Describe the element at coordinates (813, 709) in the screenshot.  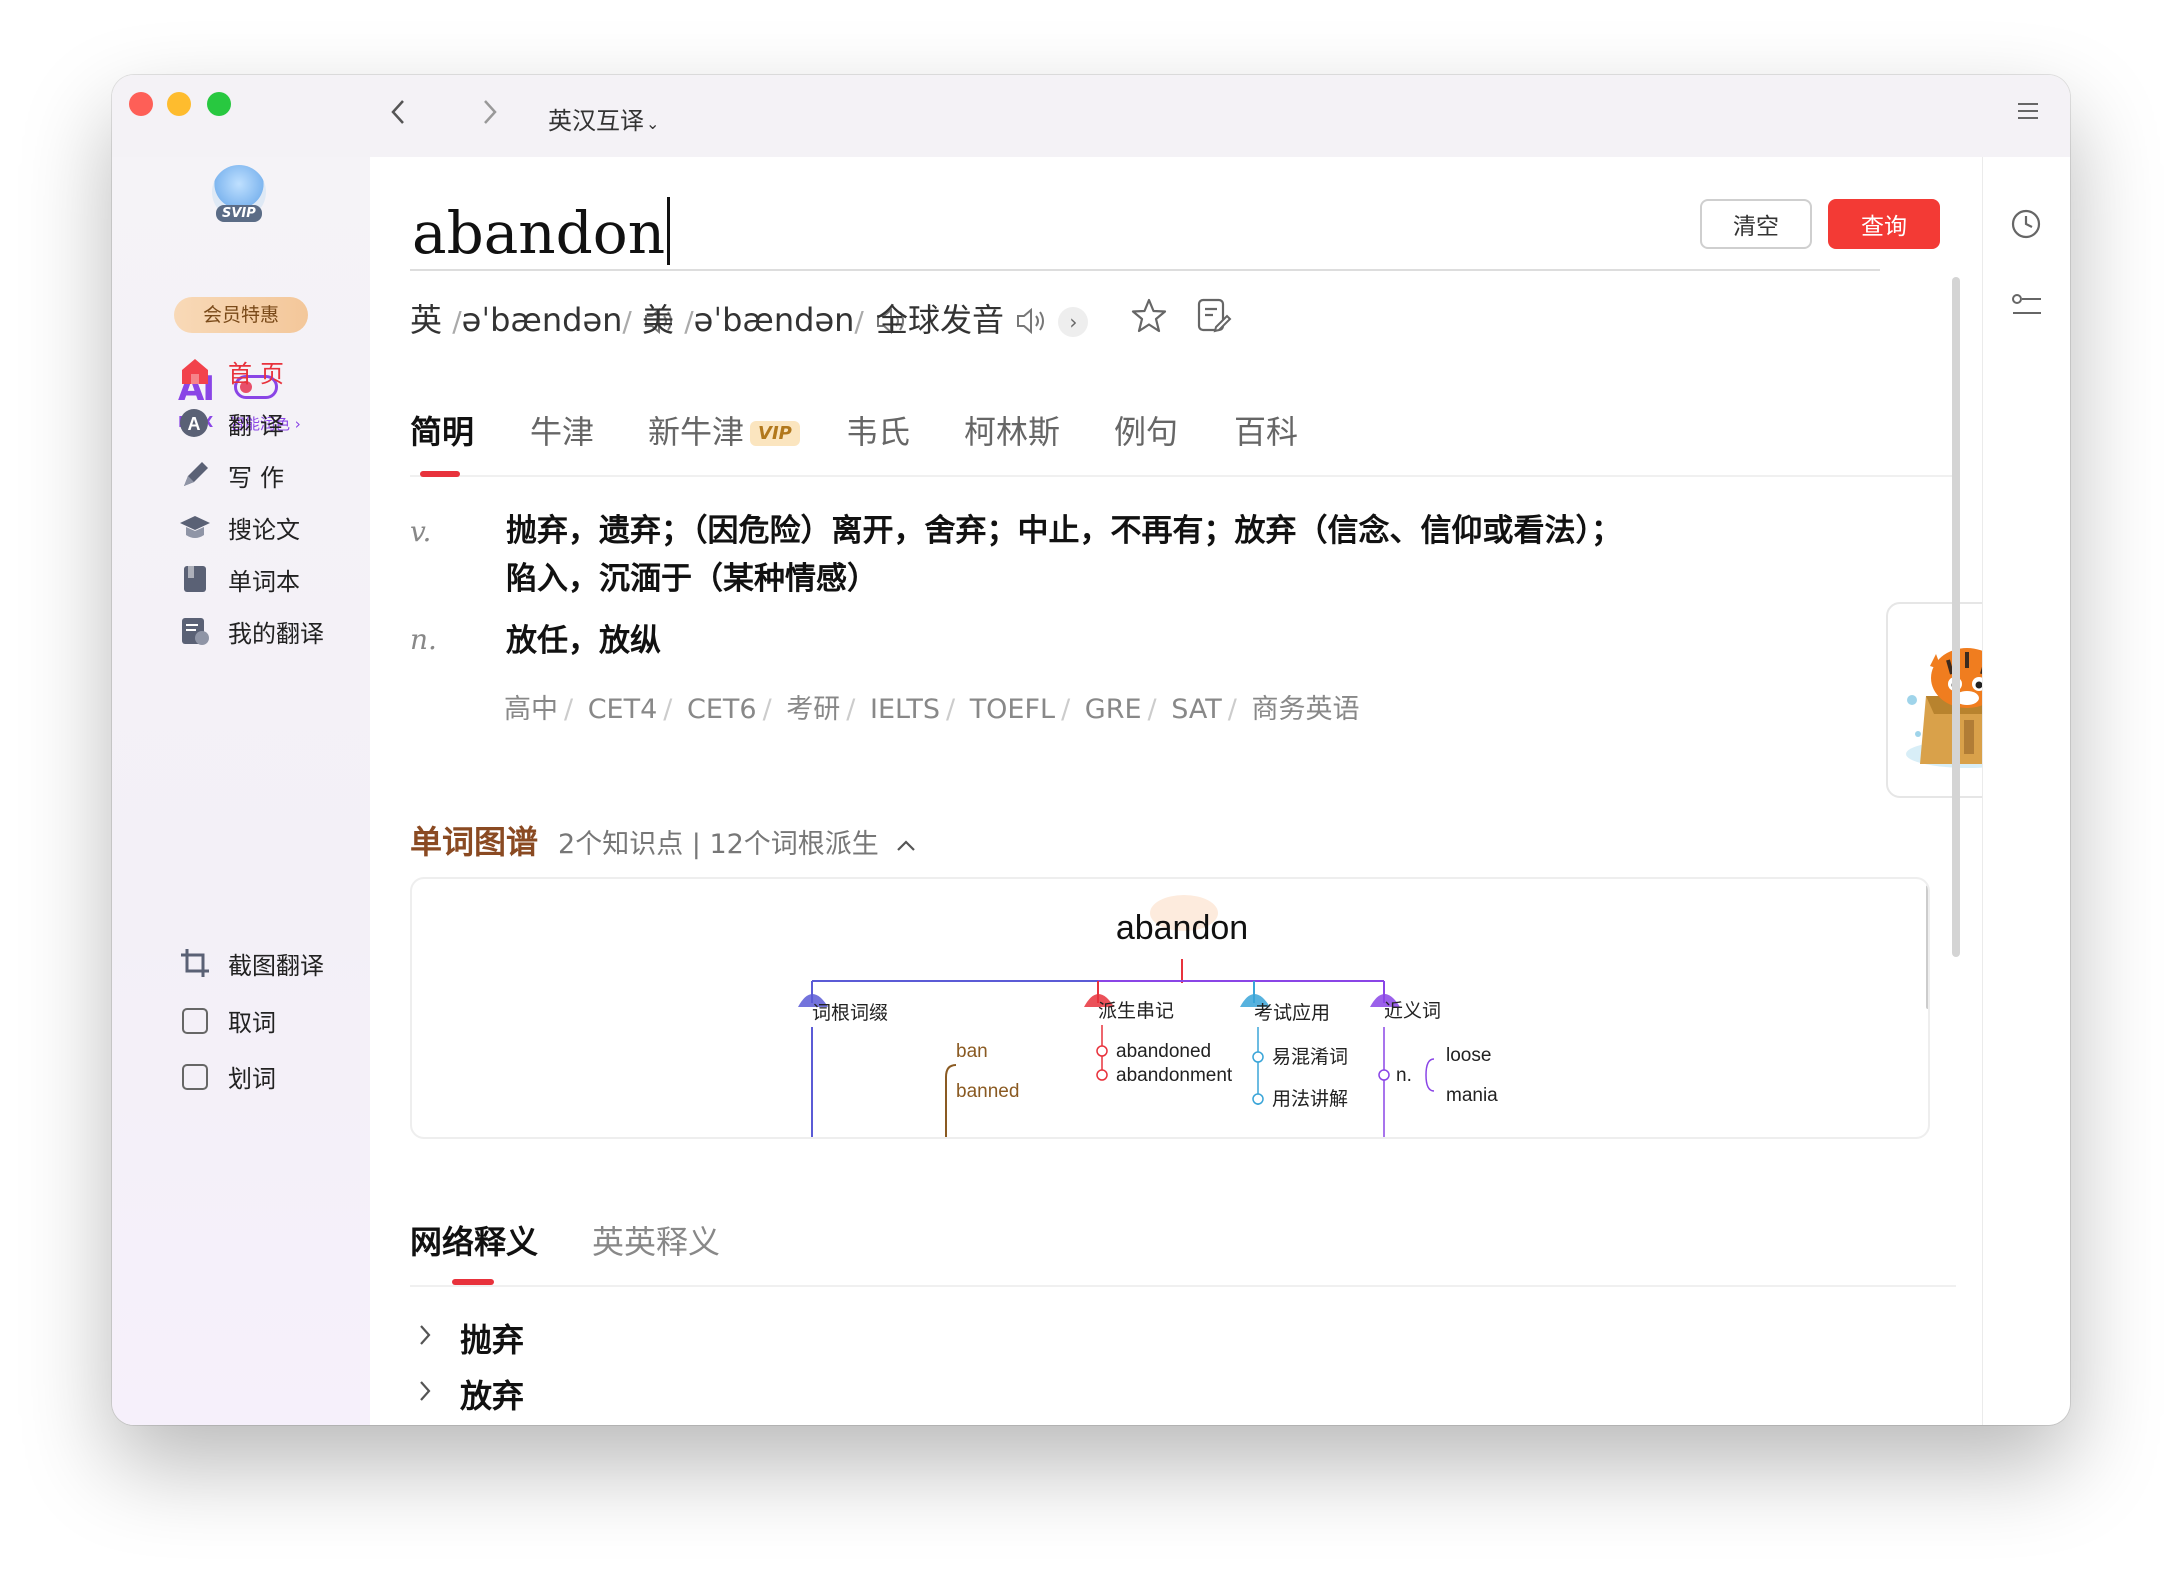
I see `level-tag: 考研` at that location.